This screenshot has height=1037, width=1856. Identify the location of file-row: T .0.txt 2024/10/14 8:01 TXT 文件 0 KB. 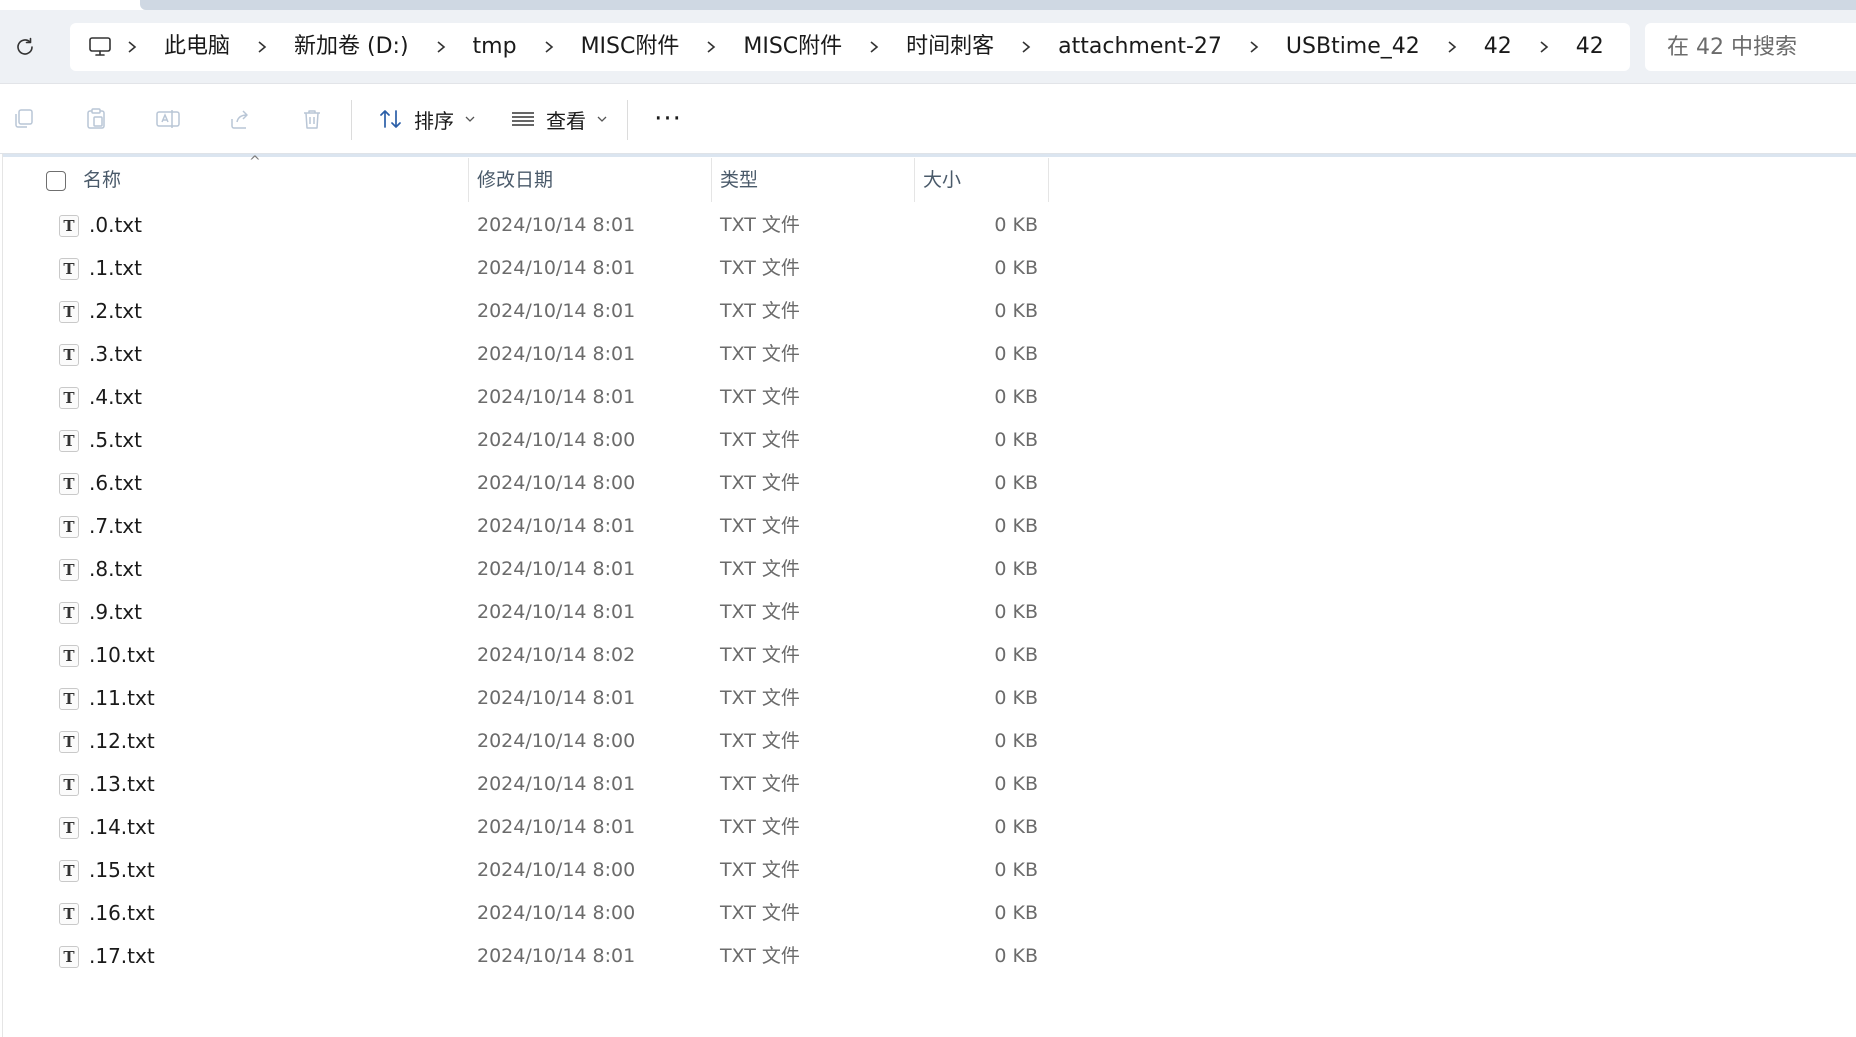
(929, 225).